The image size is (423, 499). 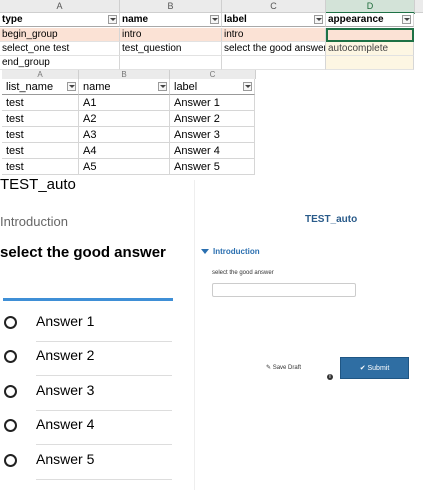 I want to click on cell: A4, so click(x=124, y=151).